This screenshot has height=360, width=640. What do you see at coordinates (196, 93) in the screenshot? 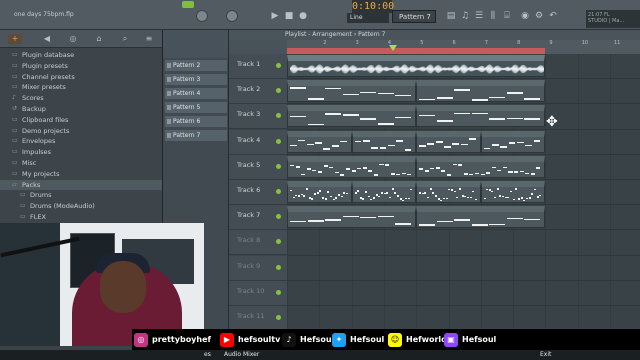
I see `pattern-picker-item: Pattern 4` at bounding box center [196, 93].